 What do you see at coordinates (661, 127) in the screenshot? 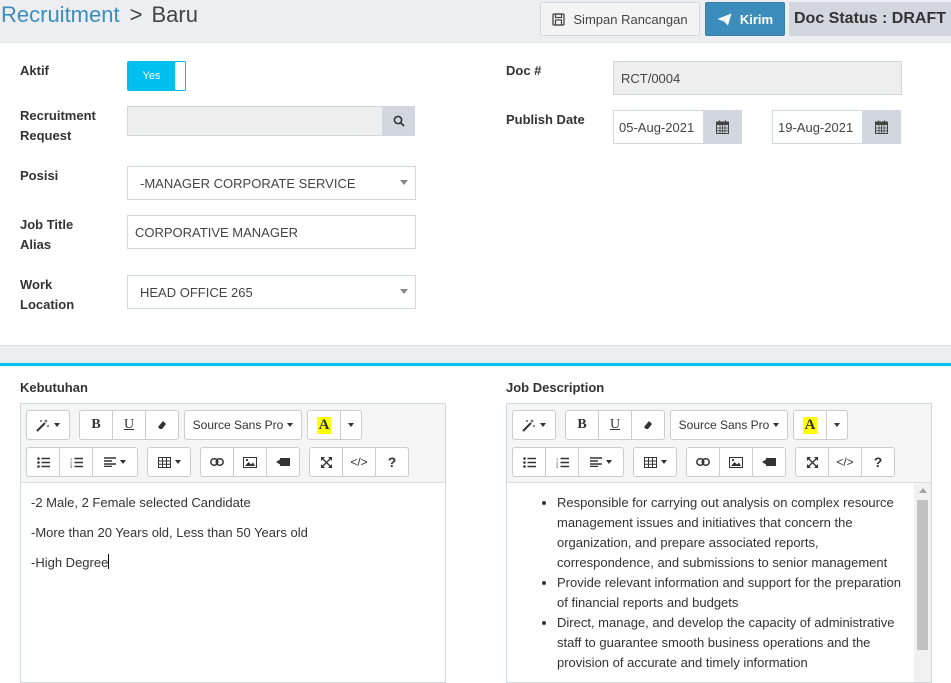
I see `publish-date-from-input: 05-Aug-2021` at bounding box center [661, 127].